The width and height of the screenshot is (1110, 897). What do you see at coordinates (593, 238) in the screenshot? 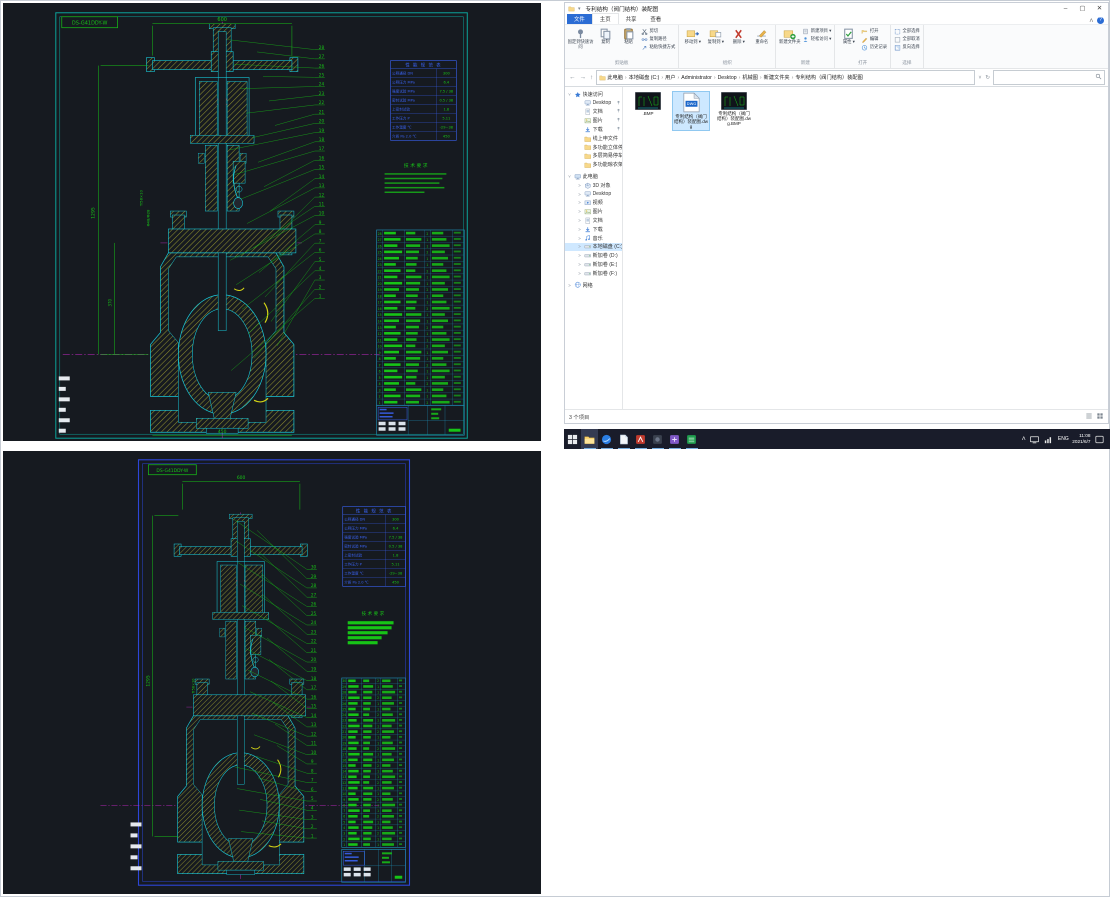
I see `sidebar-item-16: ˃ 音乐` at bounding box center [593, 238].